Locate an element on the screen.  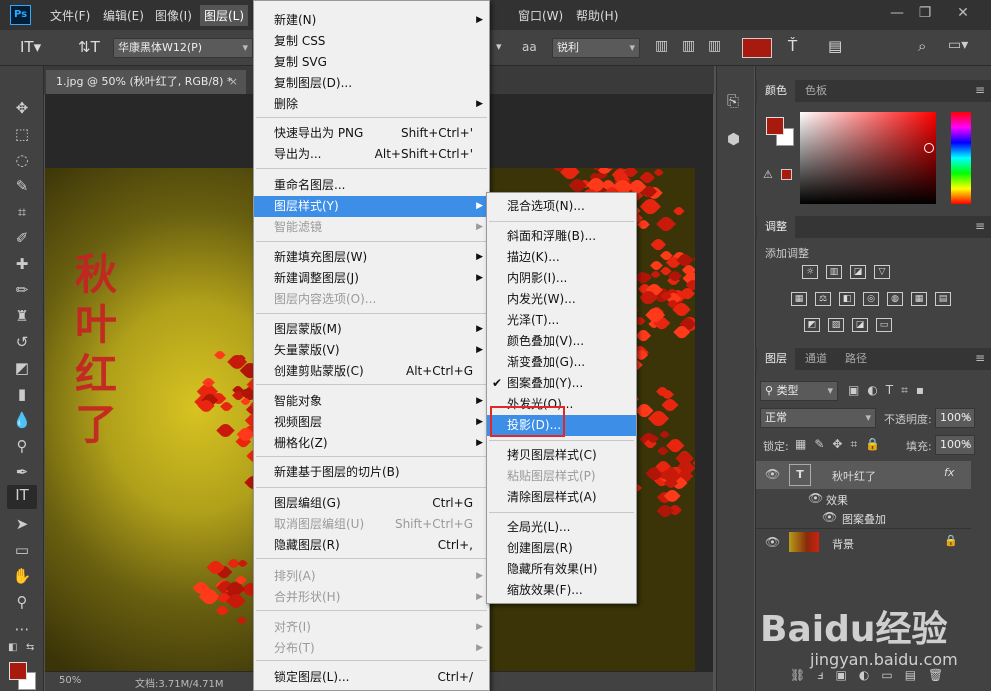
close-tab-icon: × is located at coordinates (233, 82).